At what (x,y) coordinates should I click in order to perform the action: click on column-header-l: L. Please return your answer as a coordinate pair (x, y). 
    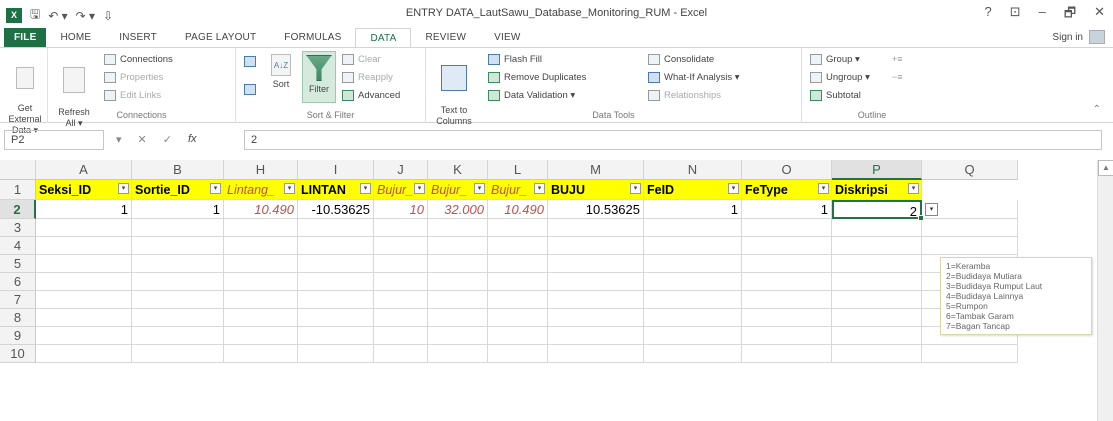
    Looking at the image, I should click on (518, 170).